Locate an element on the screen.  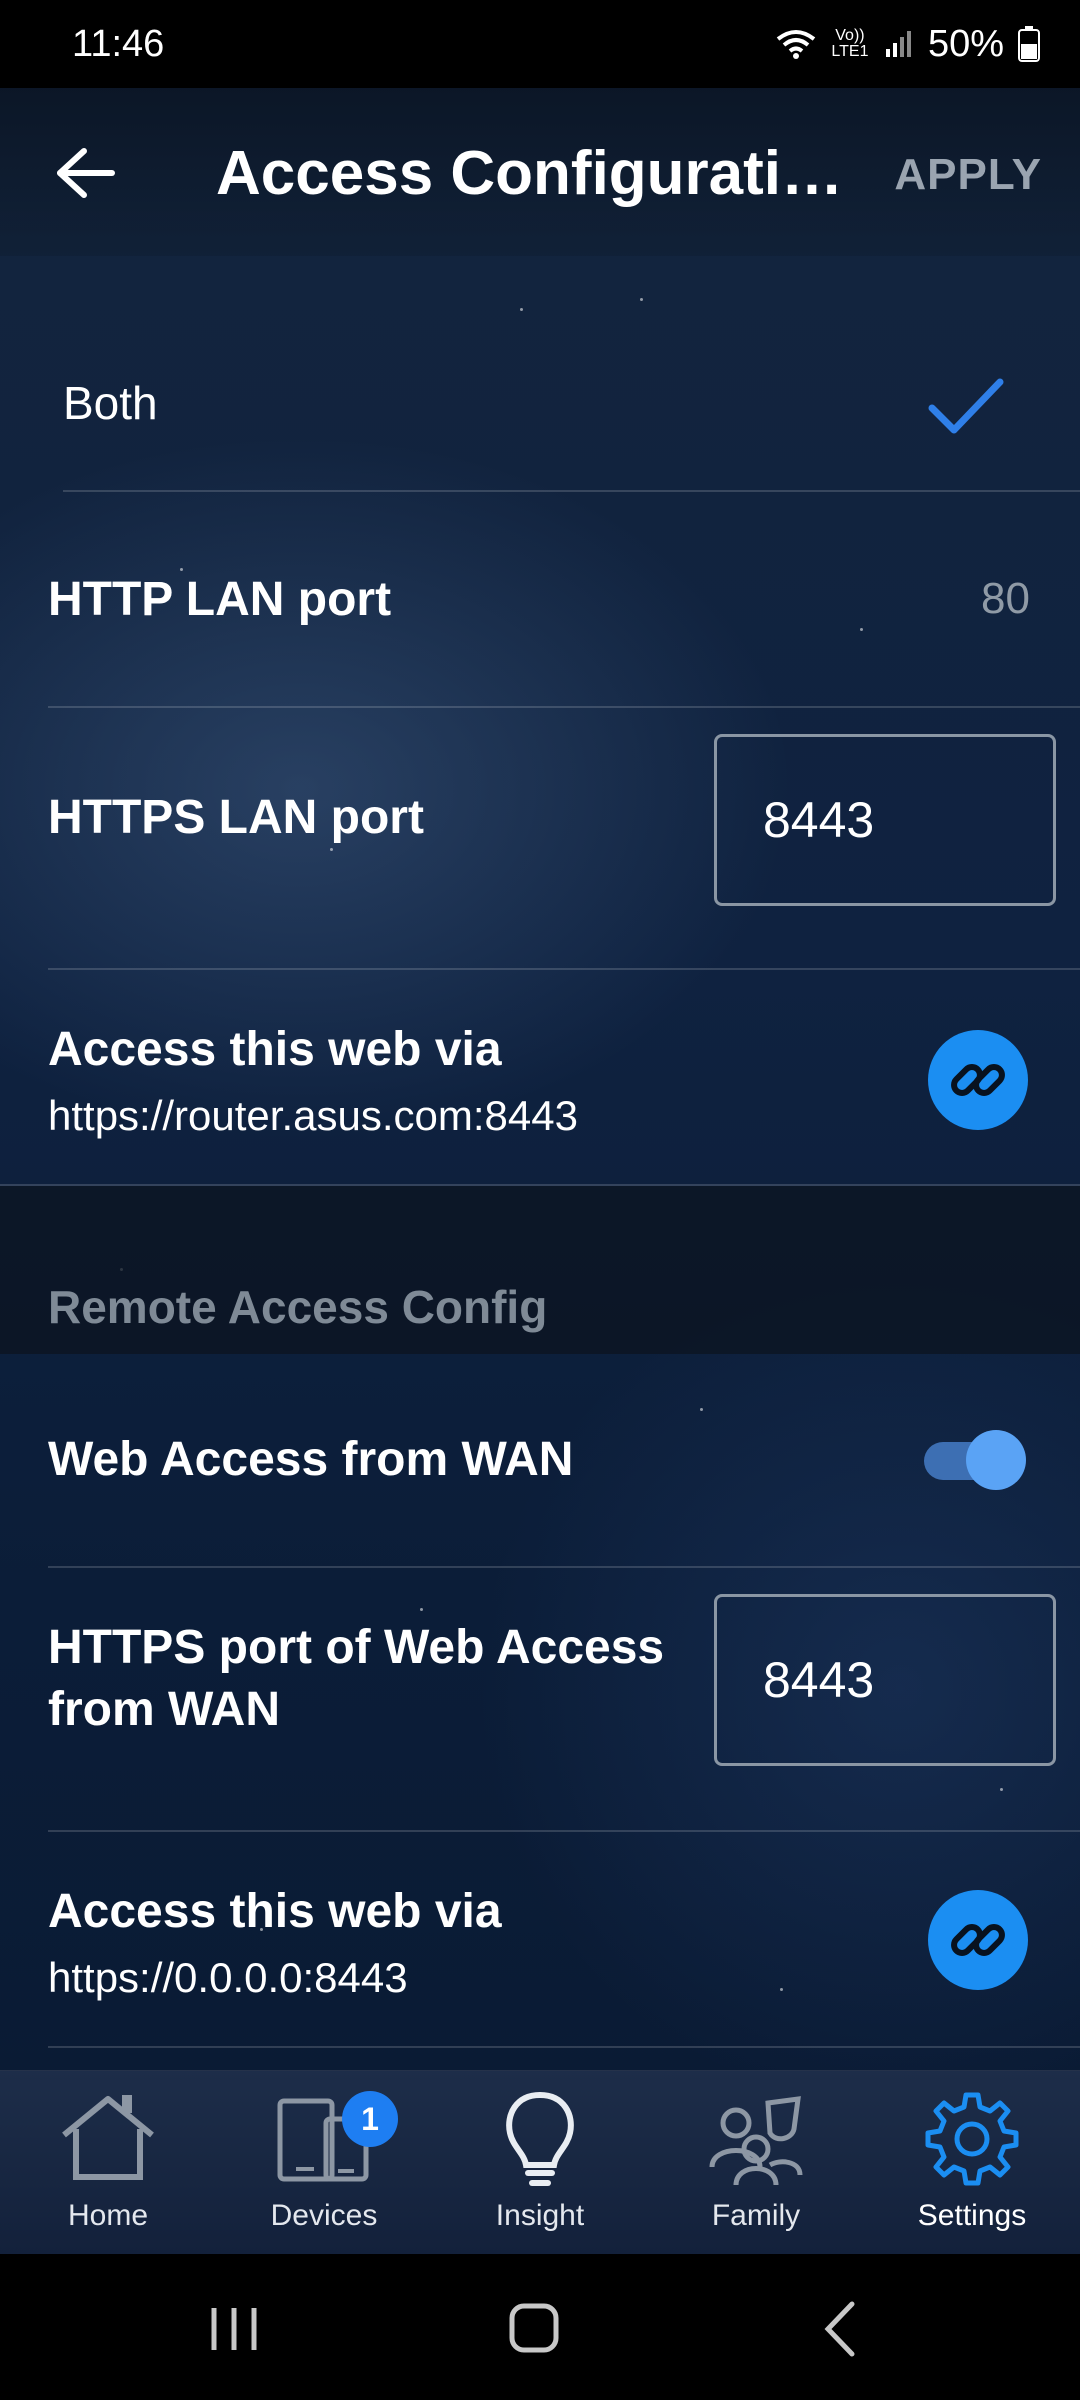
http-lan-port-label: HTTP LAN port is located at coordinates (220, 599).